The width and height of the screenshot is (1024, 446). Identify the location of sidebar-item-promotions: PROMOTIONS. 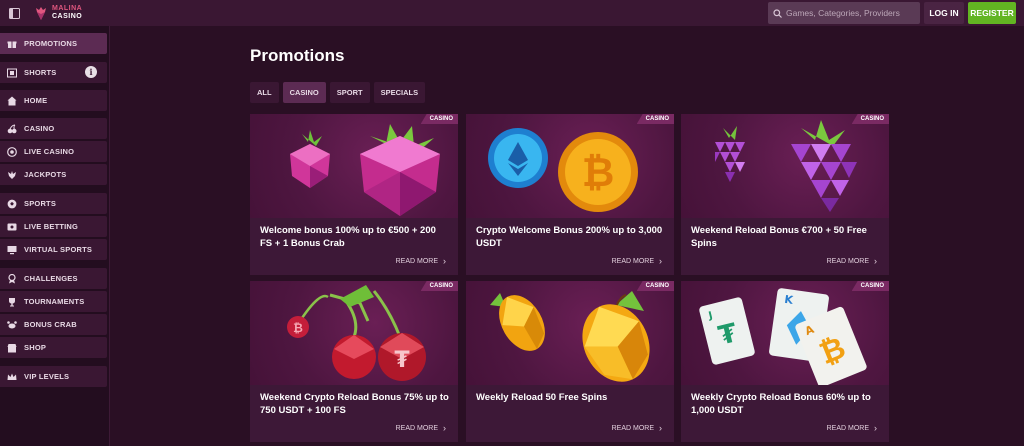
(53, 43).